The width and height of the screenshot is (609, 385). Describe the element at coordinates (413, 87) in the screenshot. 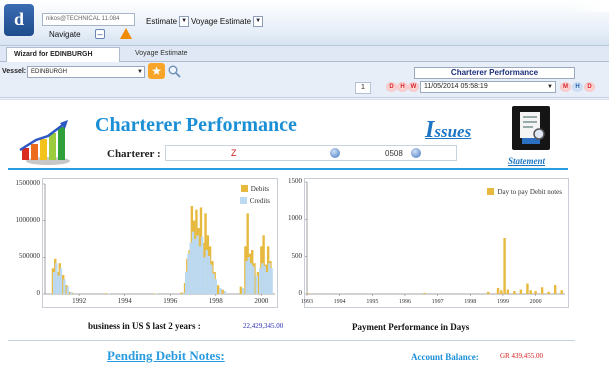

I see `nav-back-week-button: W` at that location.